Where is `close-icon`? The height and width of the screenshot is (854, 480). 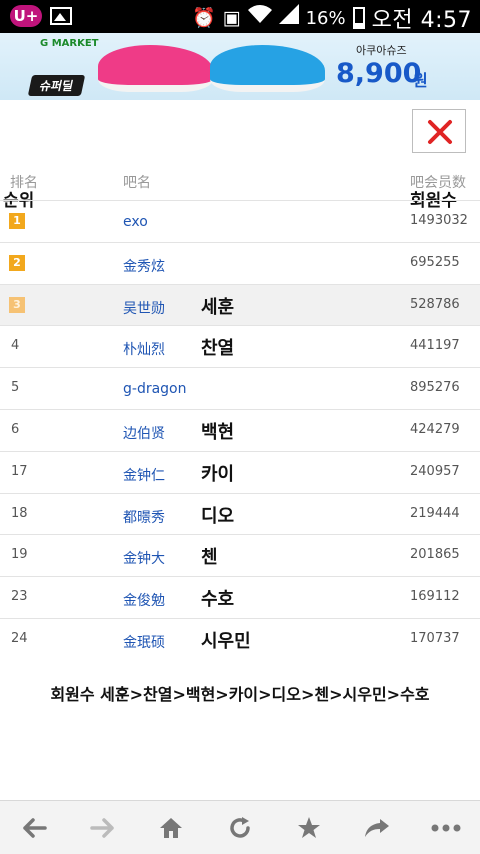 close-icon is located at coordinates (440, 132).